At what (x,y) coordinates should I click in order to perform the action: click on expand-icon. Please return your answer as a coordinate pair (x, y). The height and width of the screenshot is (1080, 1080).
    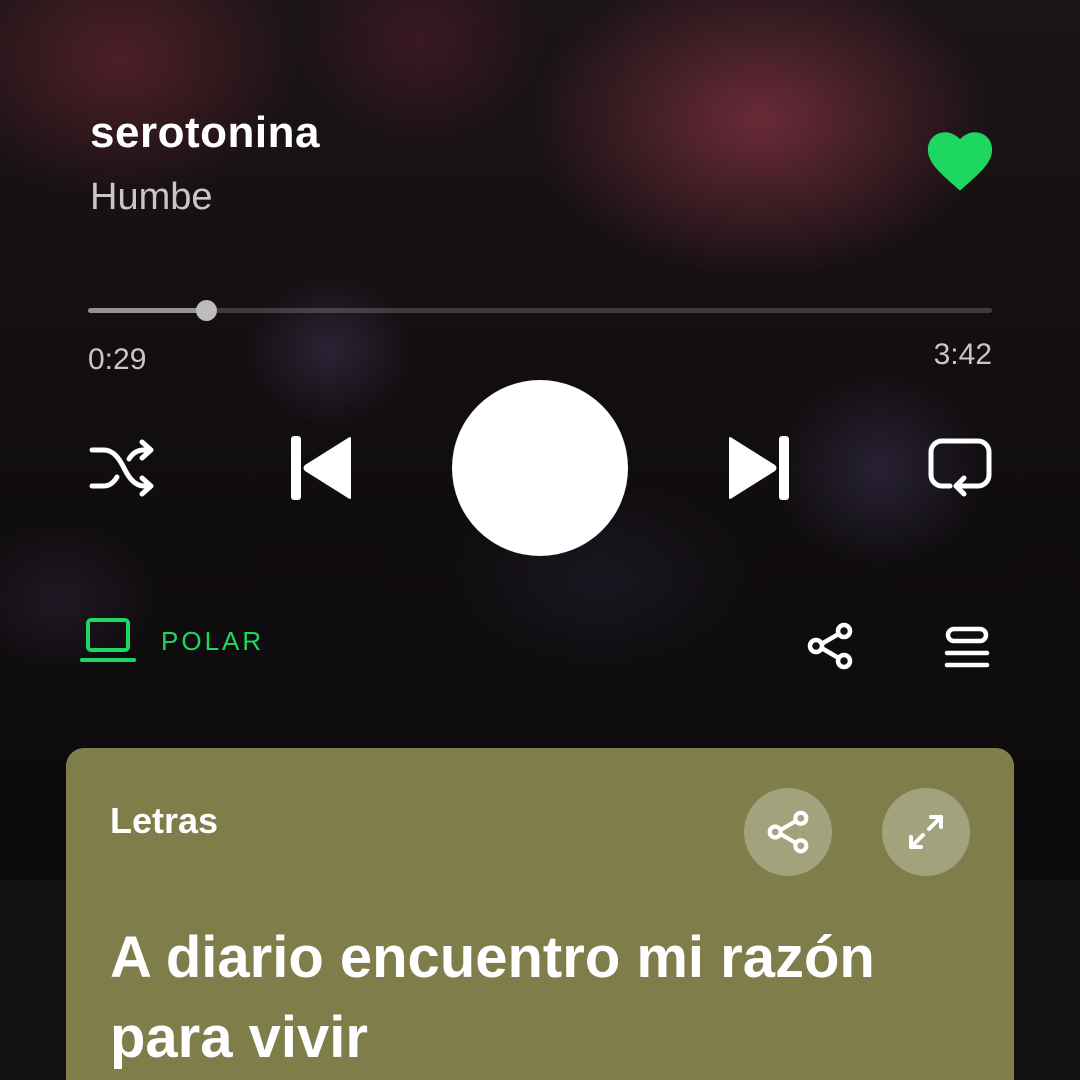
    Looking at the image, I should click on (926, 832).